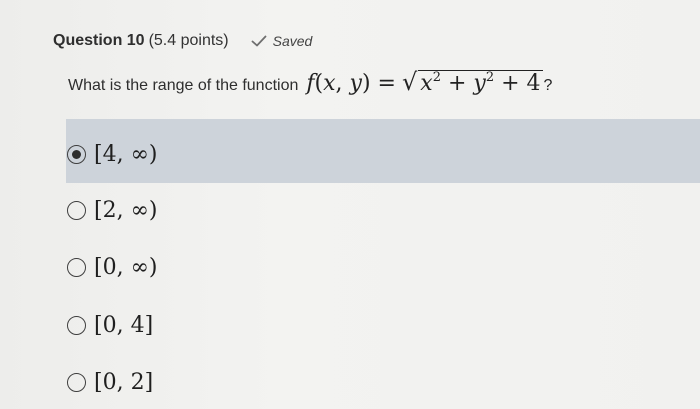  Describe the element at coordinates (124, 325) in the screenshot. I see `option-label: [0, 4]` at that location.